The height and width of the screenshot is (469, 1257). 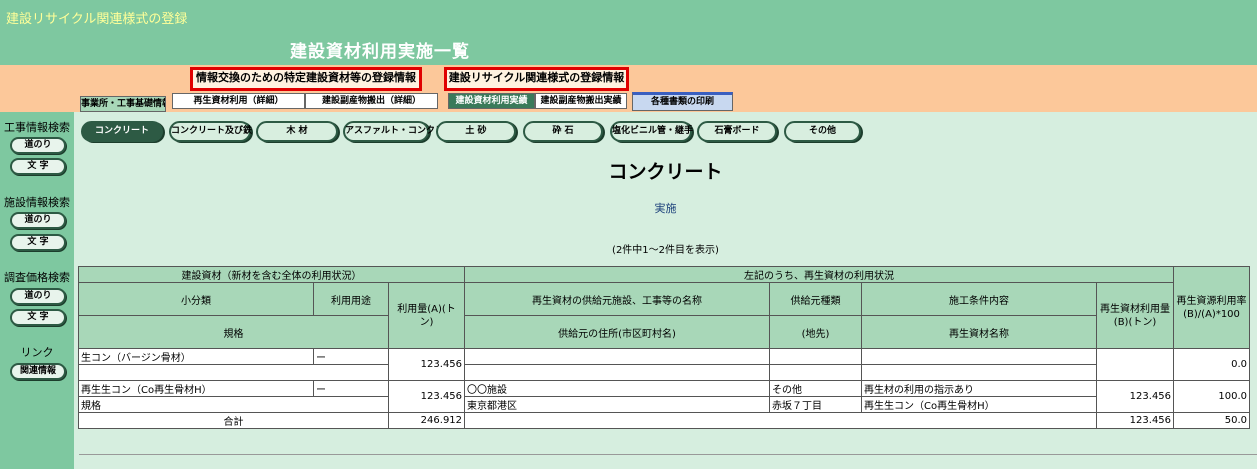 I want to click on header-saisei-group: 左記のうち、再生資材の利用状況, so click(x=819, y=274).